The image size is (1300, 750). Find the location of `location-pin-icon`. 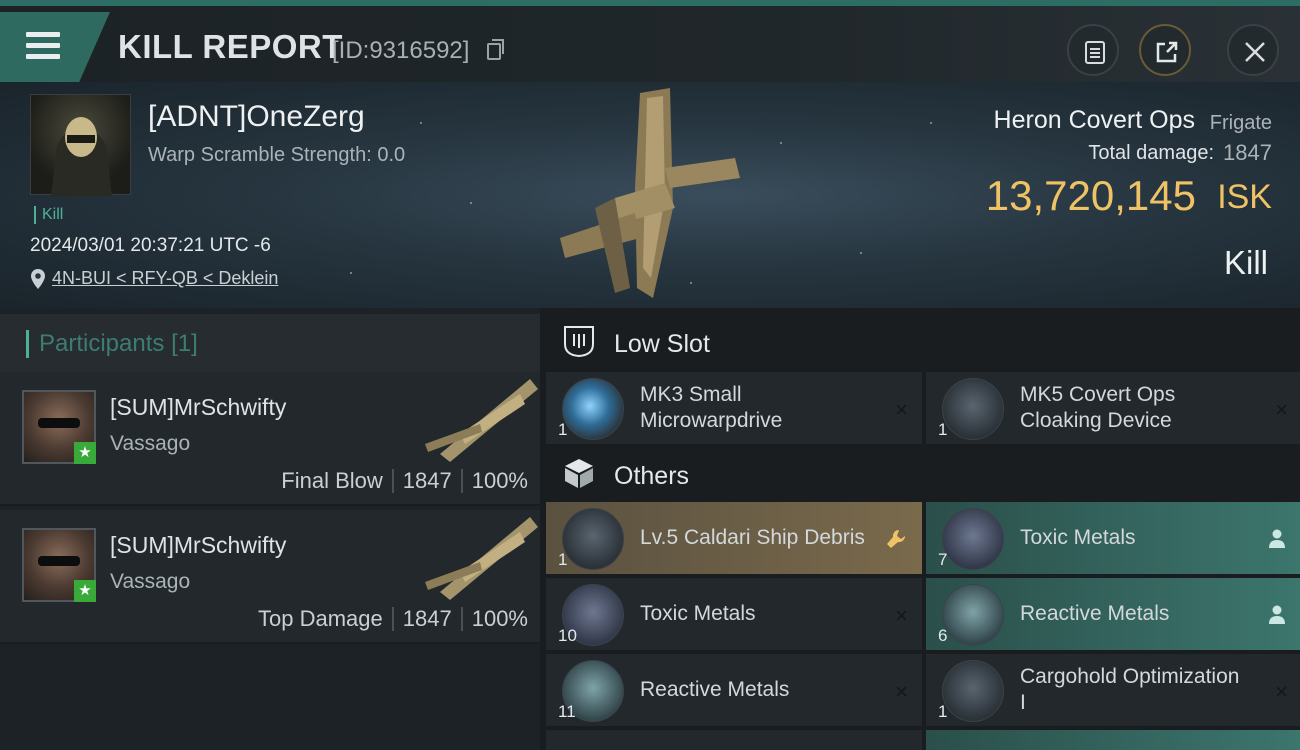

location-pin-icon is located at coordinates (38, 279).